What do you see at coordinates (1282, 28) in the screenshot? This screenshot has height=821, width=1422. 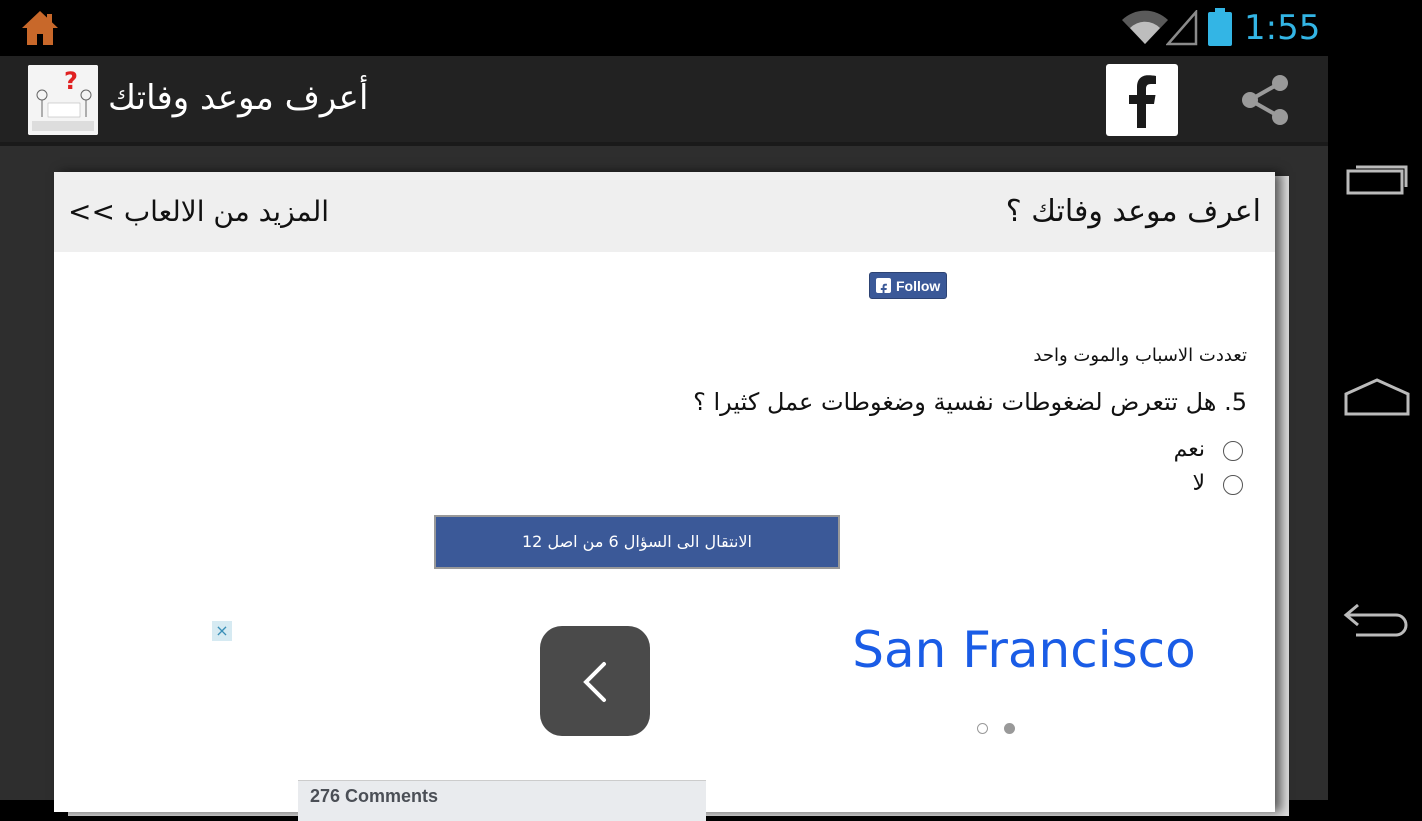 I see `clock: 1:55` at bounding box center [1282, 28].